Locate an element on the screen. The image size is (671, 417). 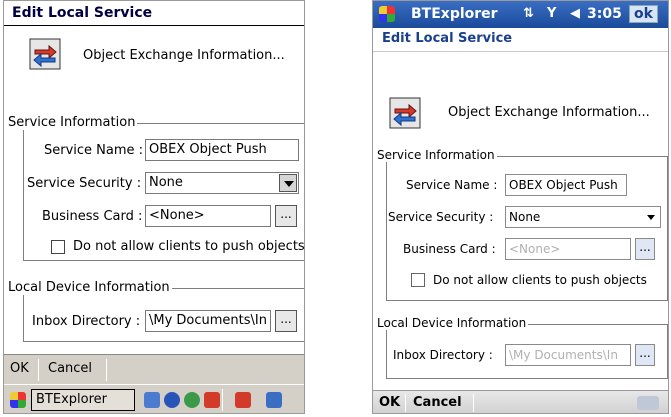
input-panel-icon is located at coordinates (274, 400).